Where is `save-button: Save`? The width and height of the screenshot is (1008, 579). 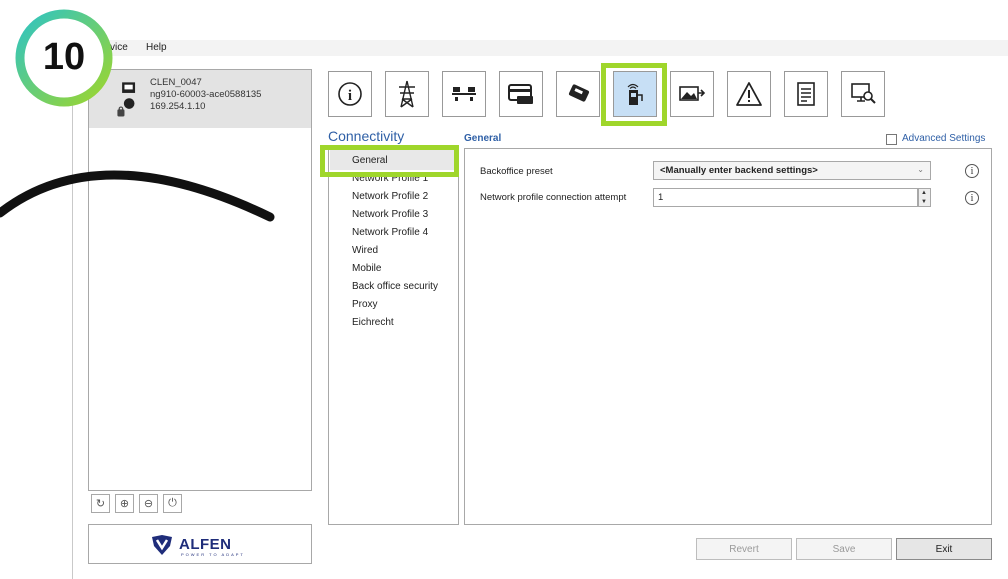
save-button: Save is located at coordinates (844, 549).